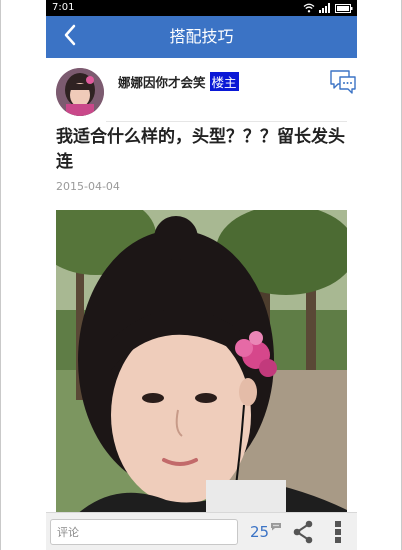 This screenshot has width=402, height=550. Describe the element at coordinates (338, 532) in the screenshot. I see `more-button` at that location.